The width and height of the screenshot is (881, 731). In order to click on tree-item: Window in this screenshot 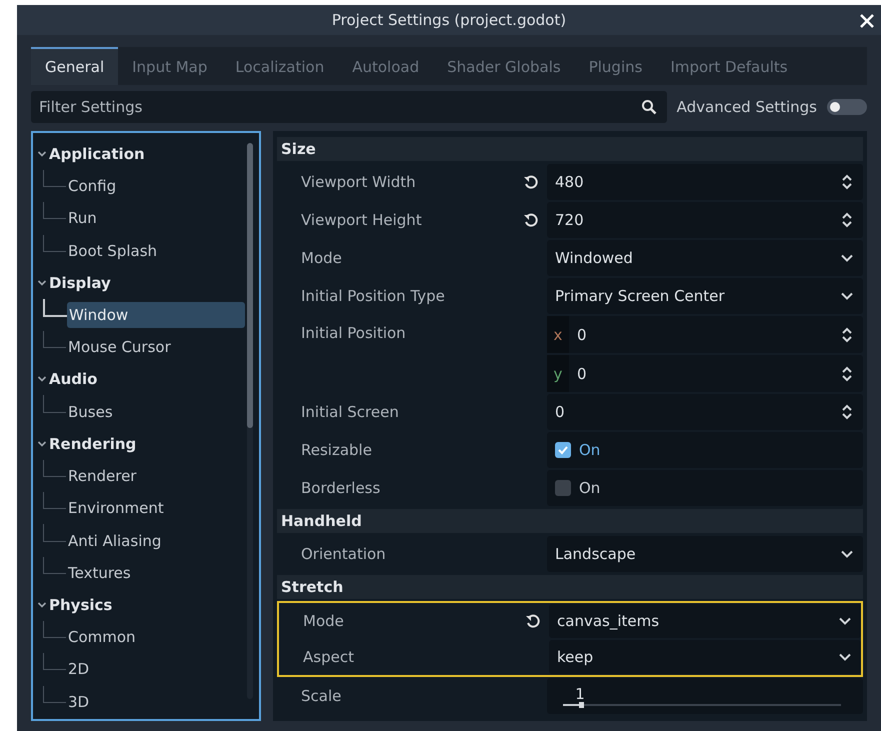, I will do `click(156, 315)`.